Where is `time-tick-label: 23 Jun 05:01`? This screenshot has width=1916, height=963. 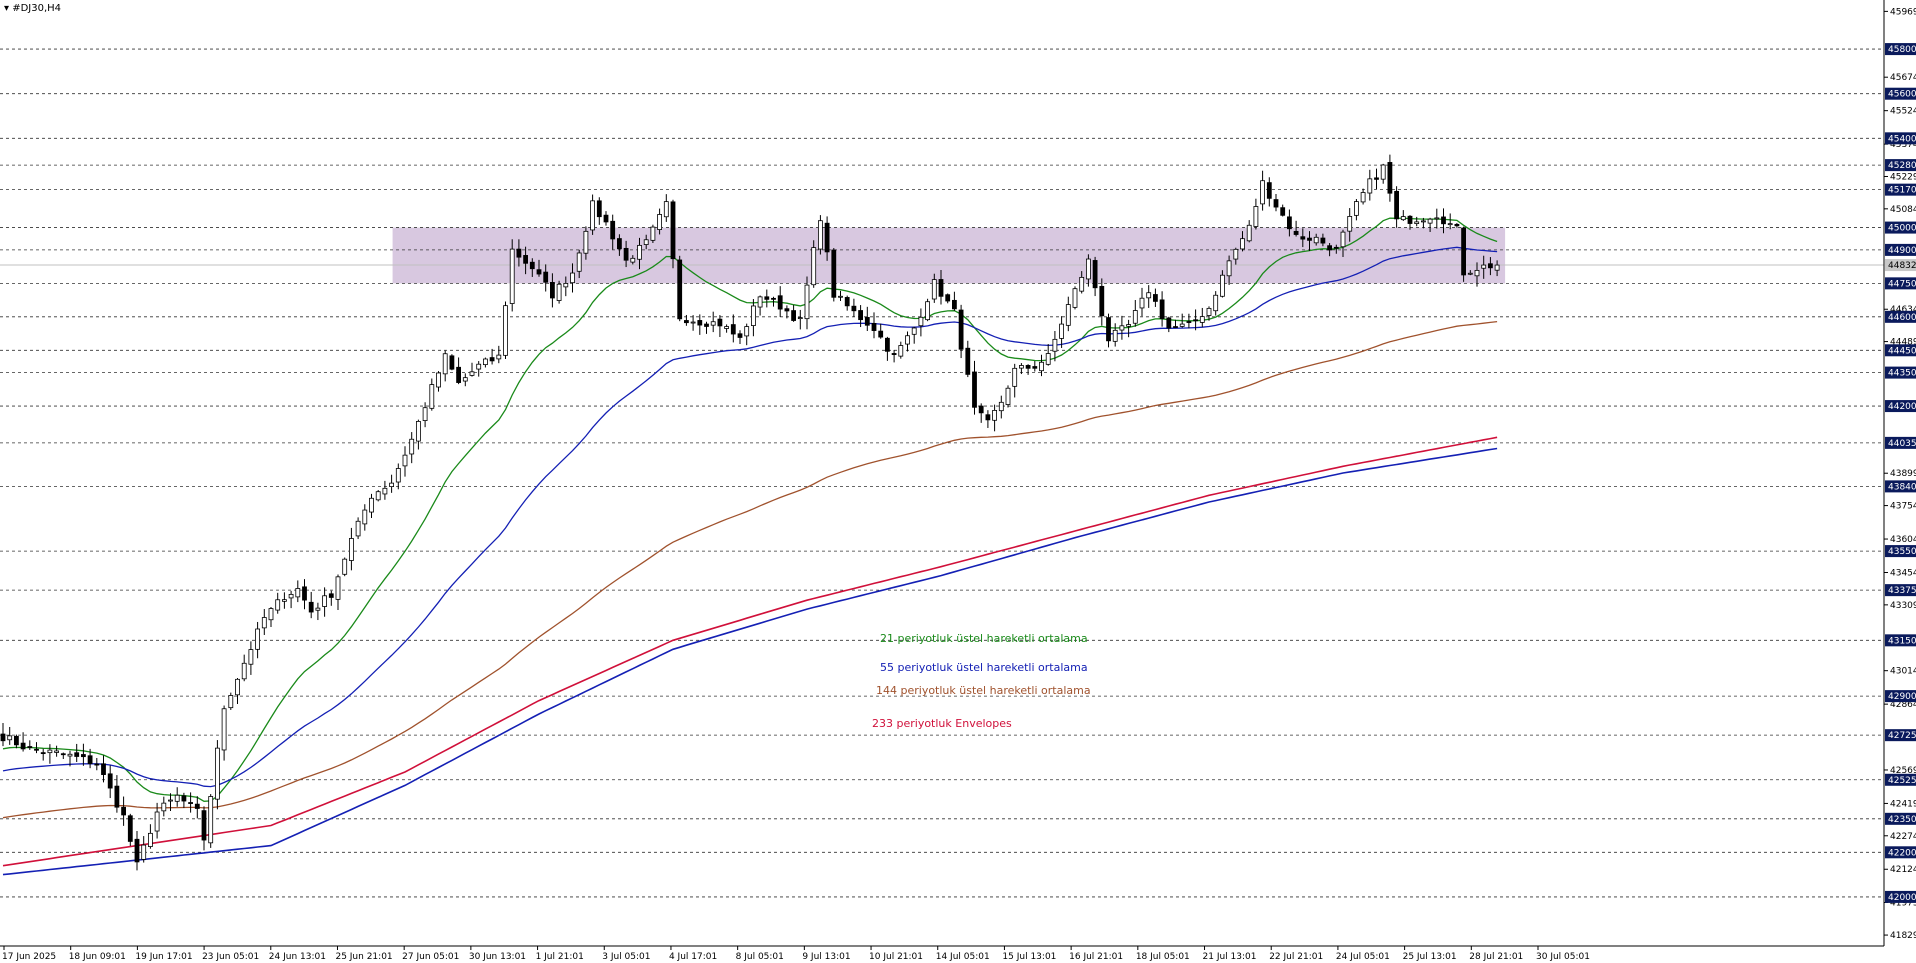 time-tick-label: 23 Jun 05:01 is located at coordinates (230, 957).